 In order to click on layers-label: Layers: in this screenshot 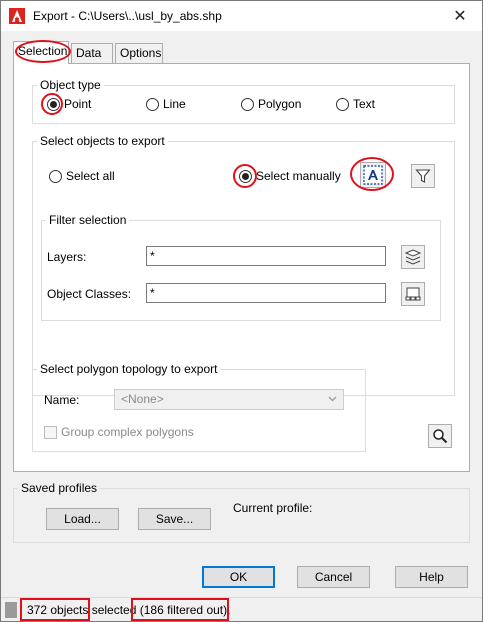, I will do `click(67, 257)`.